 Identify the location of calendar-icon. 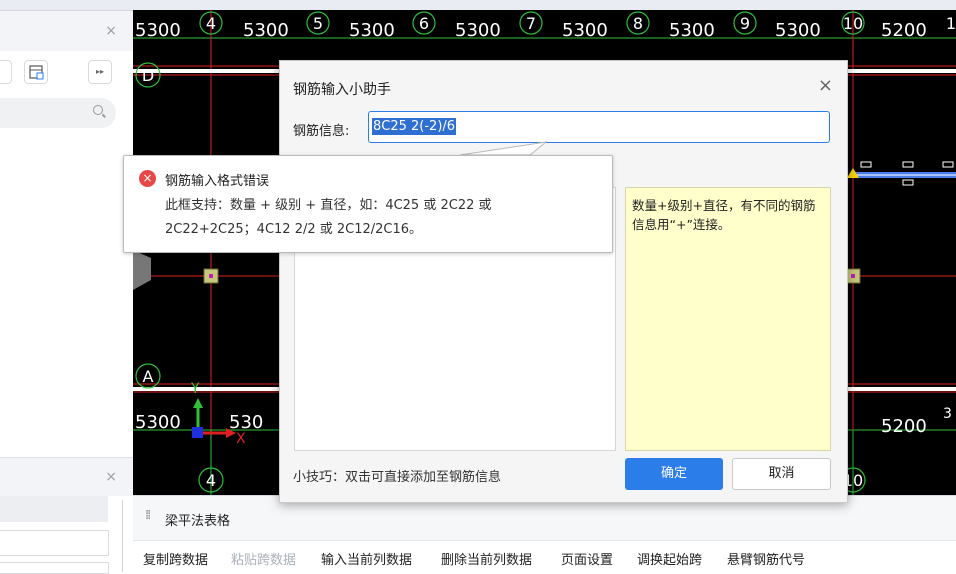
(36, 72).